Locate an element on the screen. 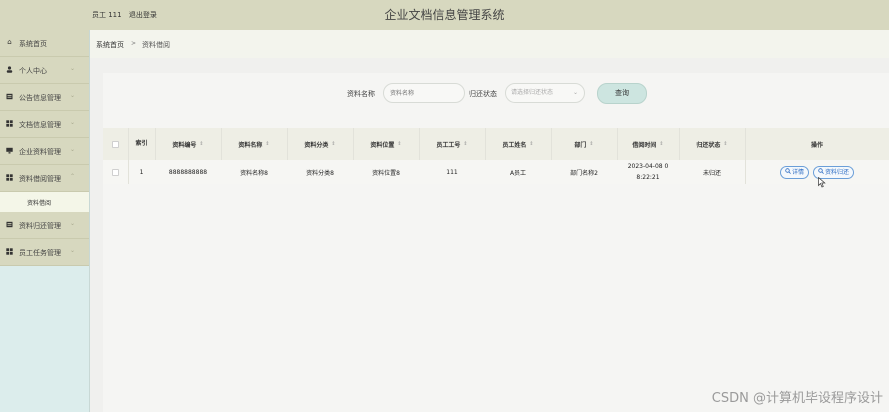 Image resolution: width=889 pixels, height=412 pixels. sidebar-item-home: ⌂ 系统首页 is located at coordinates (44, 43).